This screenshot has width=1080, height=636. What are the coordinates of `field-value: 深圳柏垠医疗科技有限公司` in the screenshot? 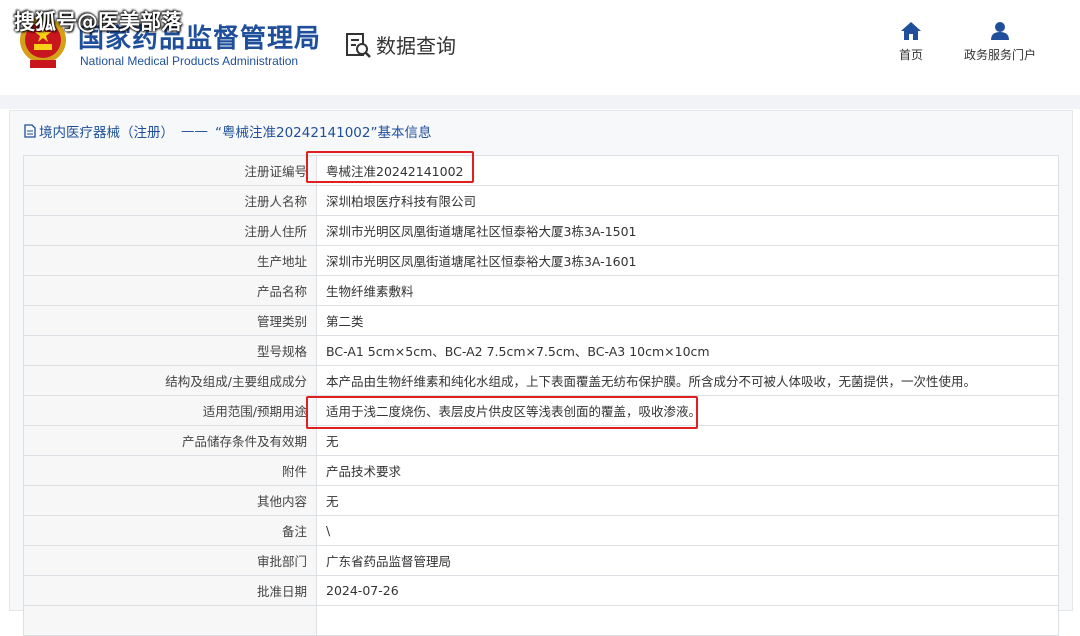 It's located at (687, 200).